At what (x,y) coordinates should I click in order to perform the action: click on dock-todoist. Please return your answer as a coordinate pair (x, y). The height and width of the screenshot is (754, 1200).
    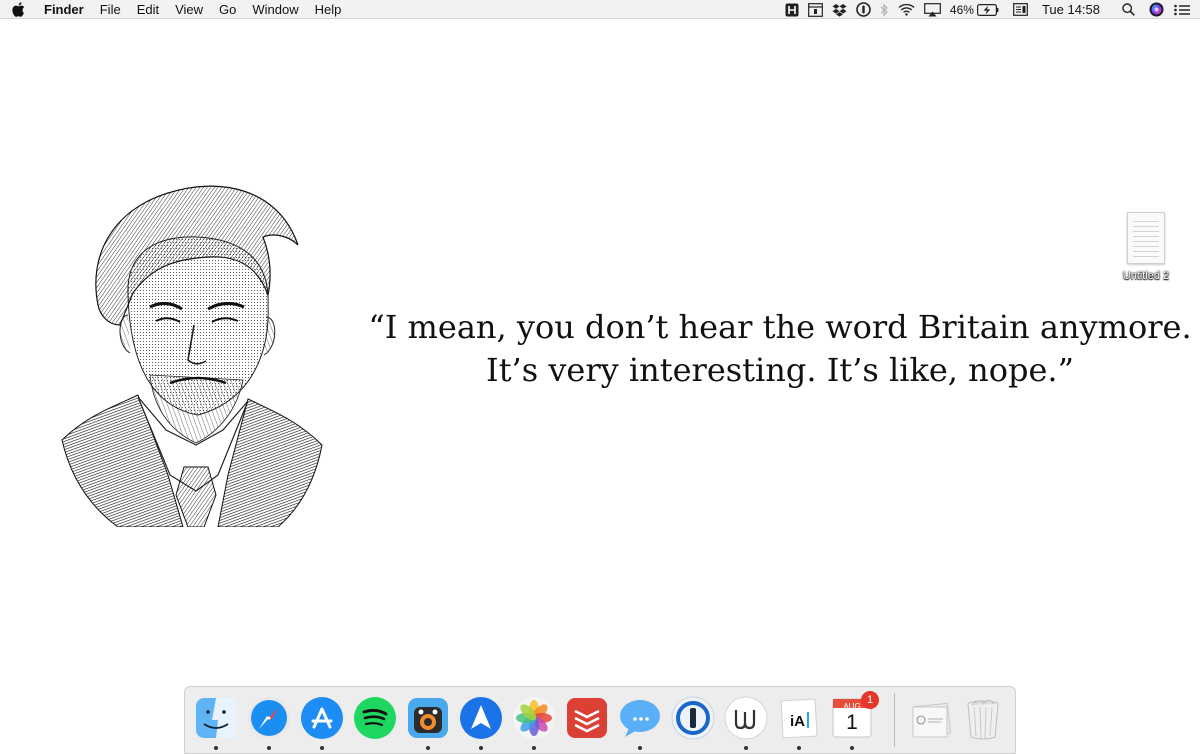
    Looking at the image, I should click on (587, 718).